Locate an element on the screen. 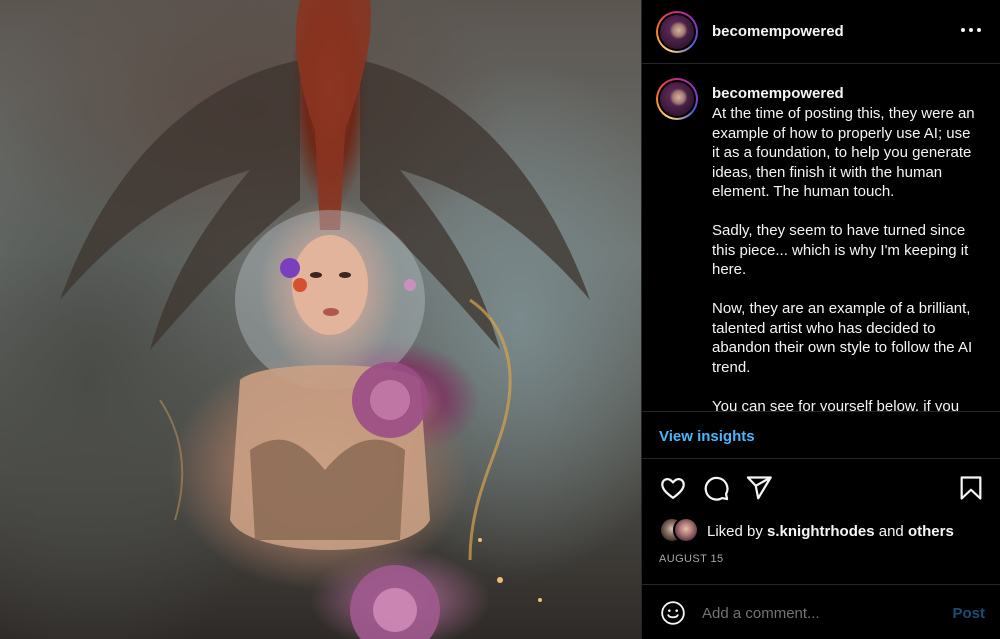  post-header: becomempowered is located at coordinates (821, 32).